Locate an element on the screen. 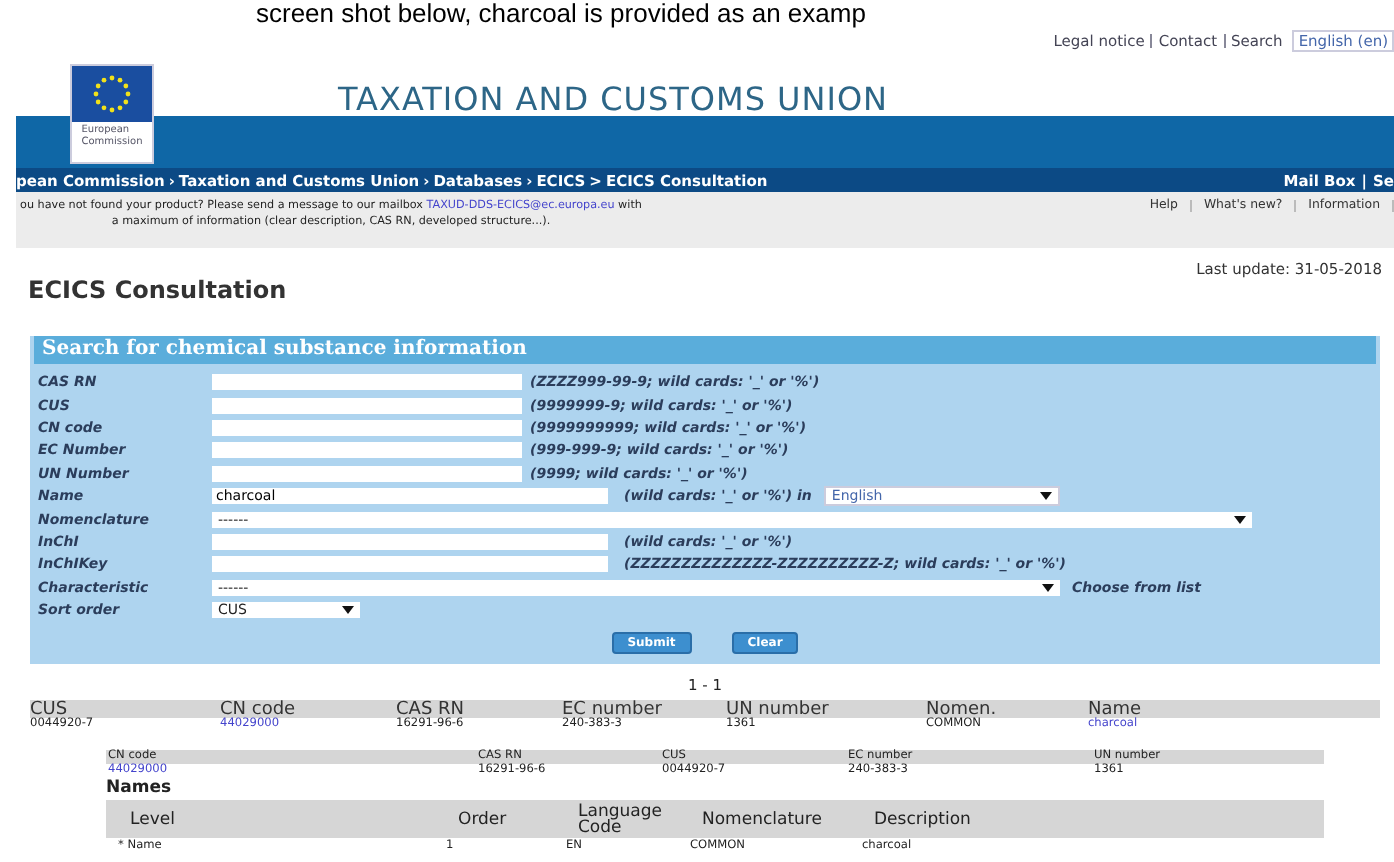 This screenshot has height=862, width=1394. column-header: EC number is located at coordinates (613, 710).